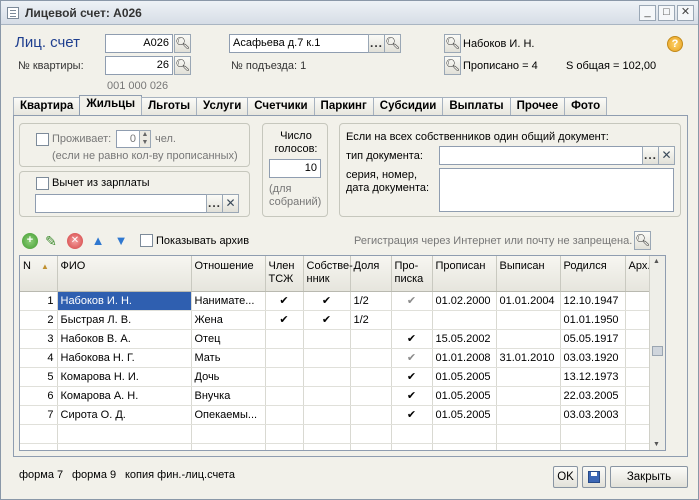 The height and width of the screenshot is (500, 699). What do you see at coordinates (656, 261) in the screenshot?
I see `scroll-up-icon: ▲` at bounding box center [656, 261].